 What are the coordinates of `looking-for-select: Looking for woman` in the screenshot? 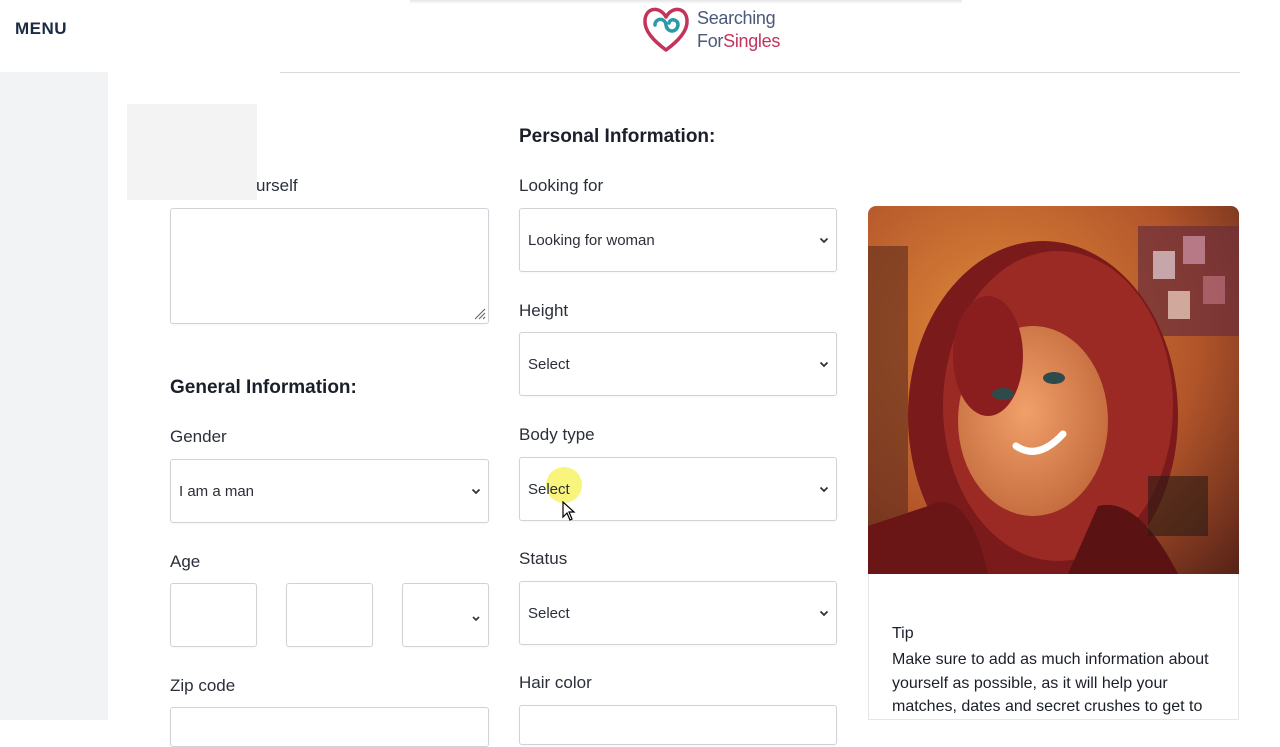 It's located at (678, 240).